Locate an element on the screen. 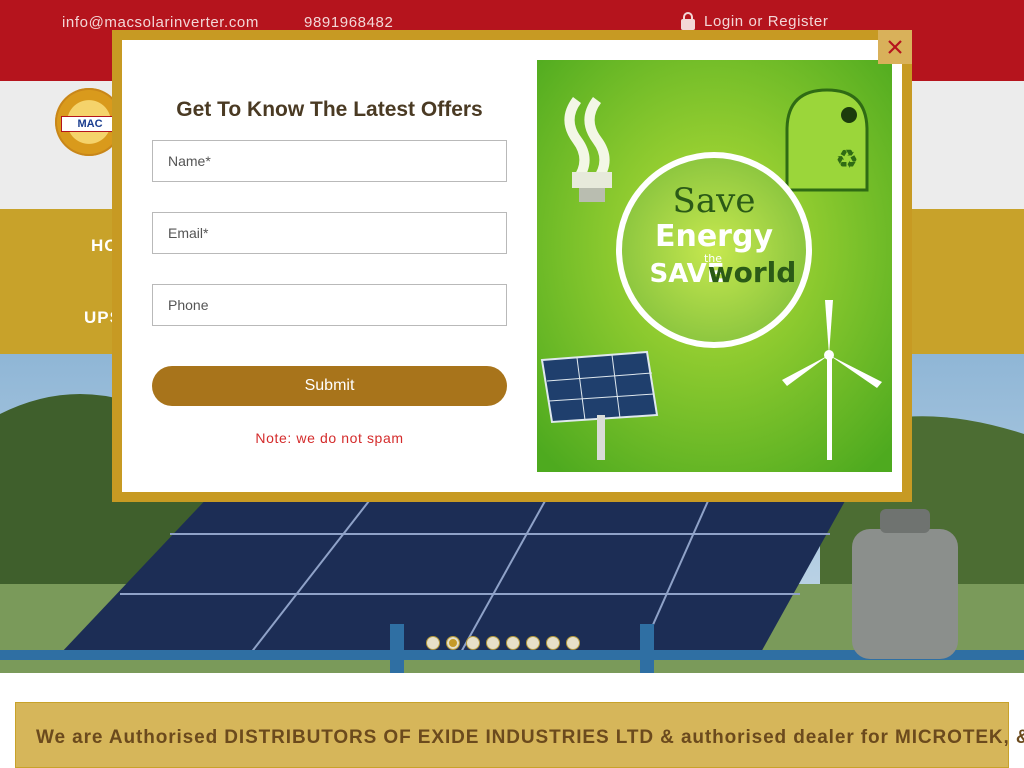  login-register-link: Login or Register is located at coordinates (754, 21).